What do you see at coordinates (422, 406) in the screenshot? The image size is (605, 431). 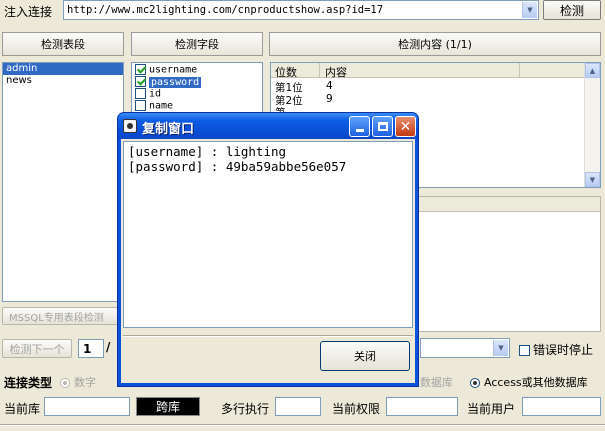 I see `current-perm-input` at bounding box center [422, 406].